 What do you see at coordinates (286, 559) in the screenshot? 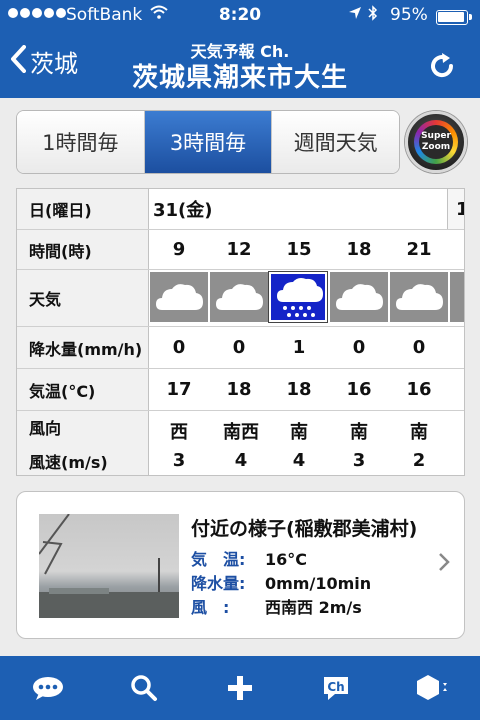
I see `nearby-temp-value: 16°C` at bounding box center [286, 559].